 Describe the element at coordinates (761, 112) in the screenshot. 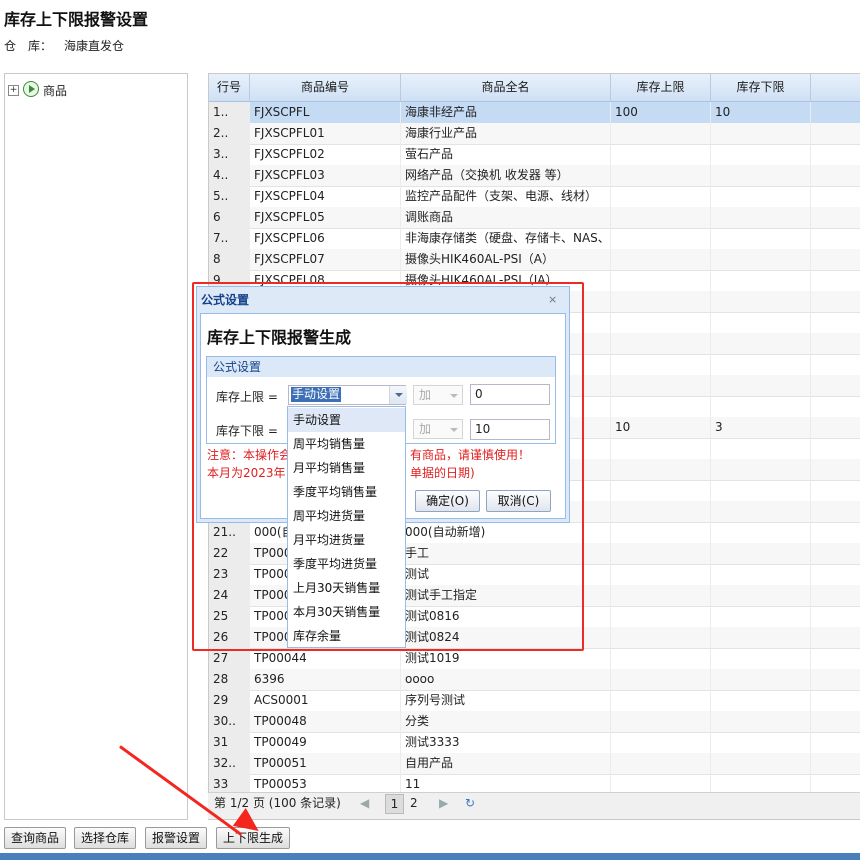

I see `cell-lower: 10` at that location.